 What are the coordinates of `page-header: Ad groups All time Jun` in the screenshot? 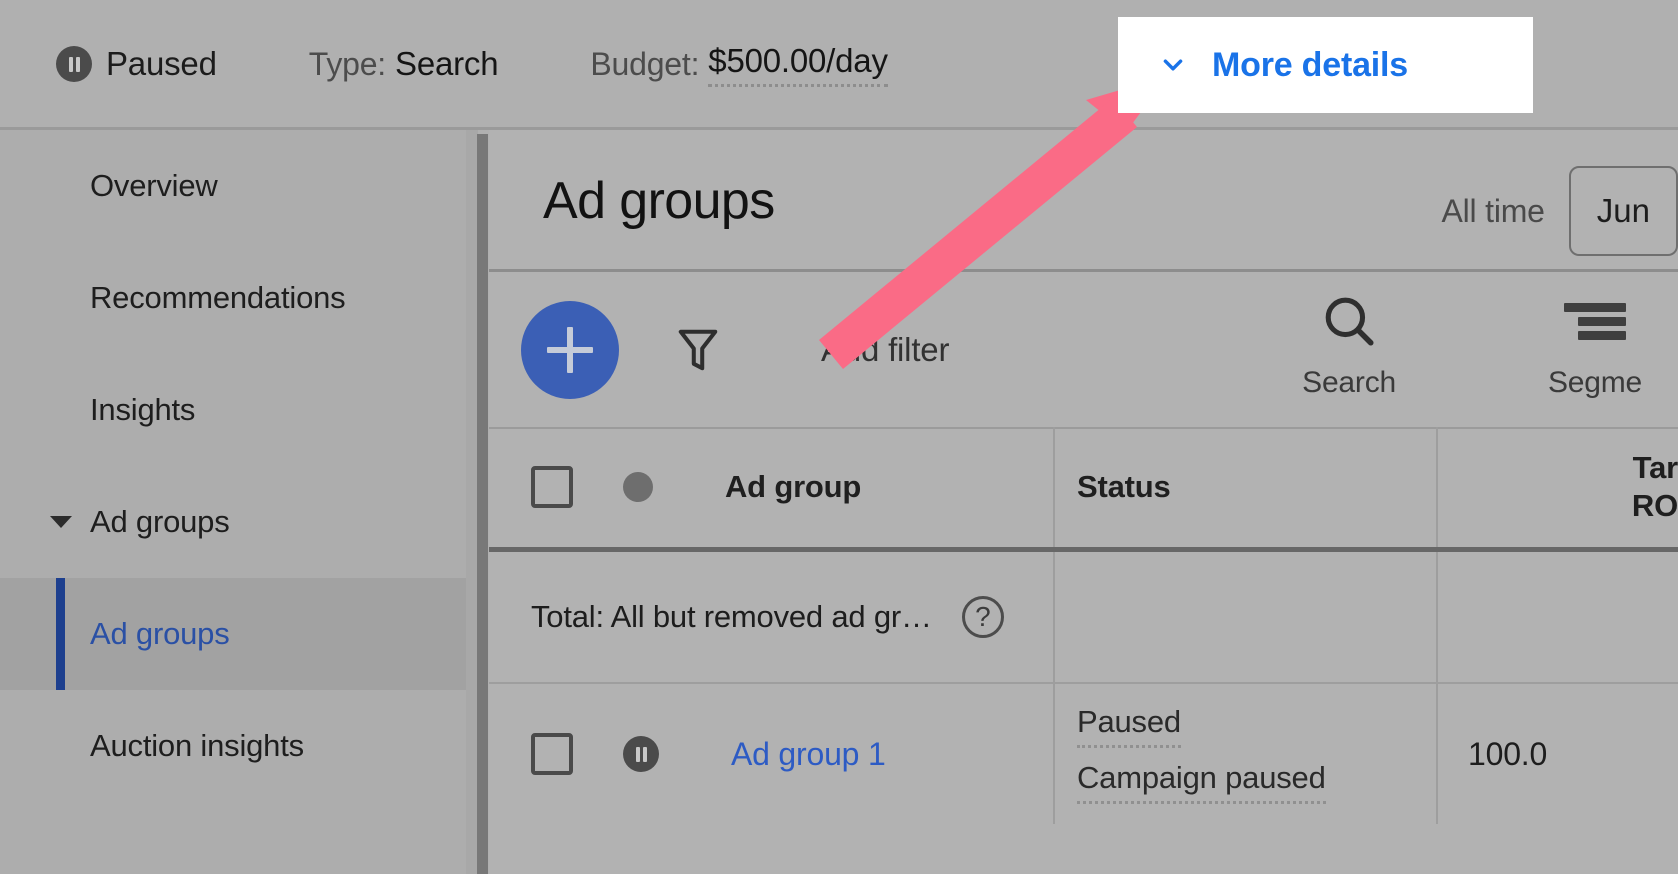 It's located at (1083, 201).